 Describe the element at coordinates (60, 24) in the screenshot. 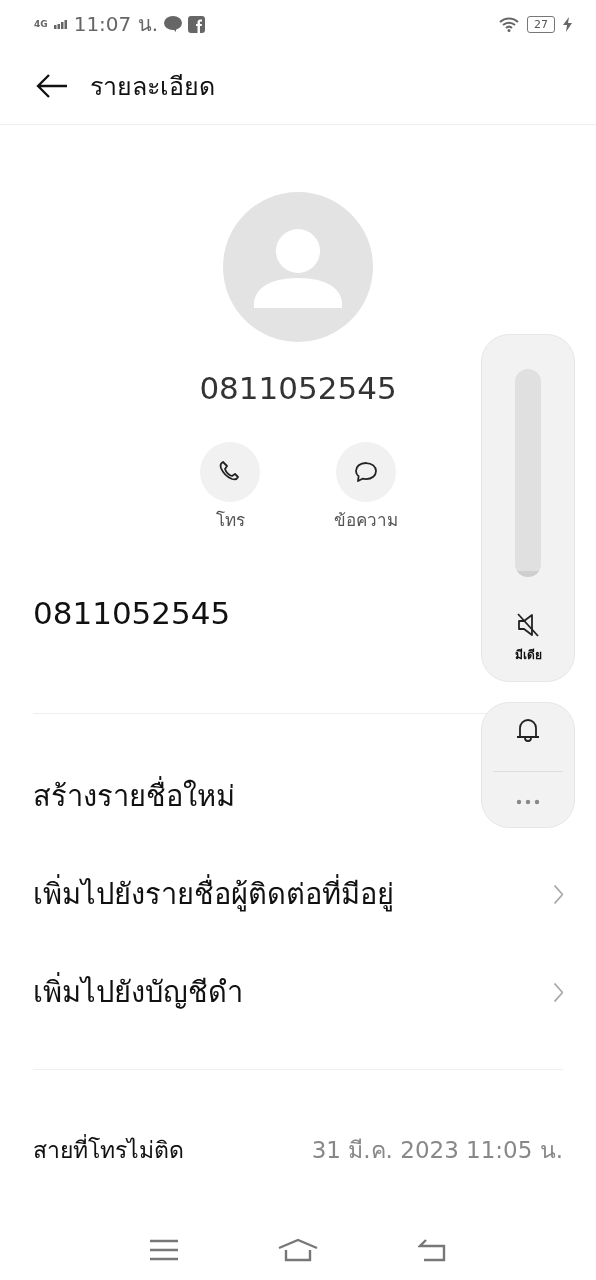

I see `signal-icon` at that location.